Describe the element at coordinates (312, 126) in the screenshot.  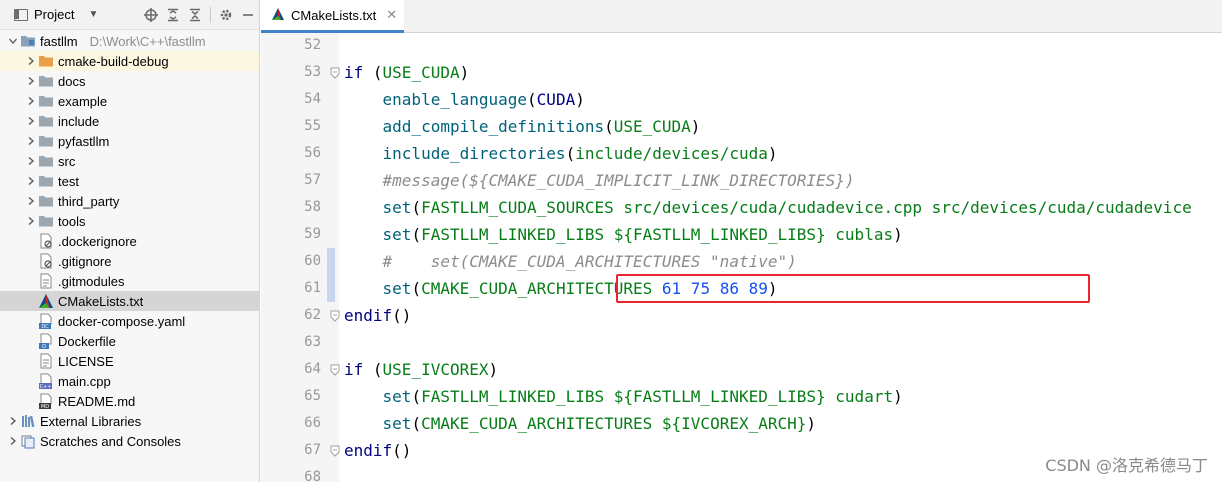
I see `line-number: 55` at that location.